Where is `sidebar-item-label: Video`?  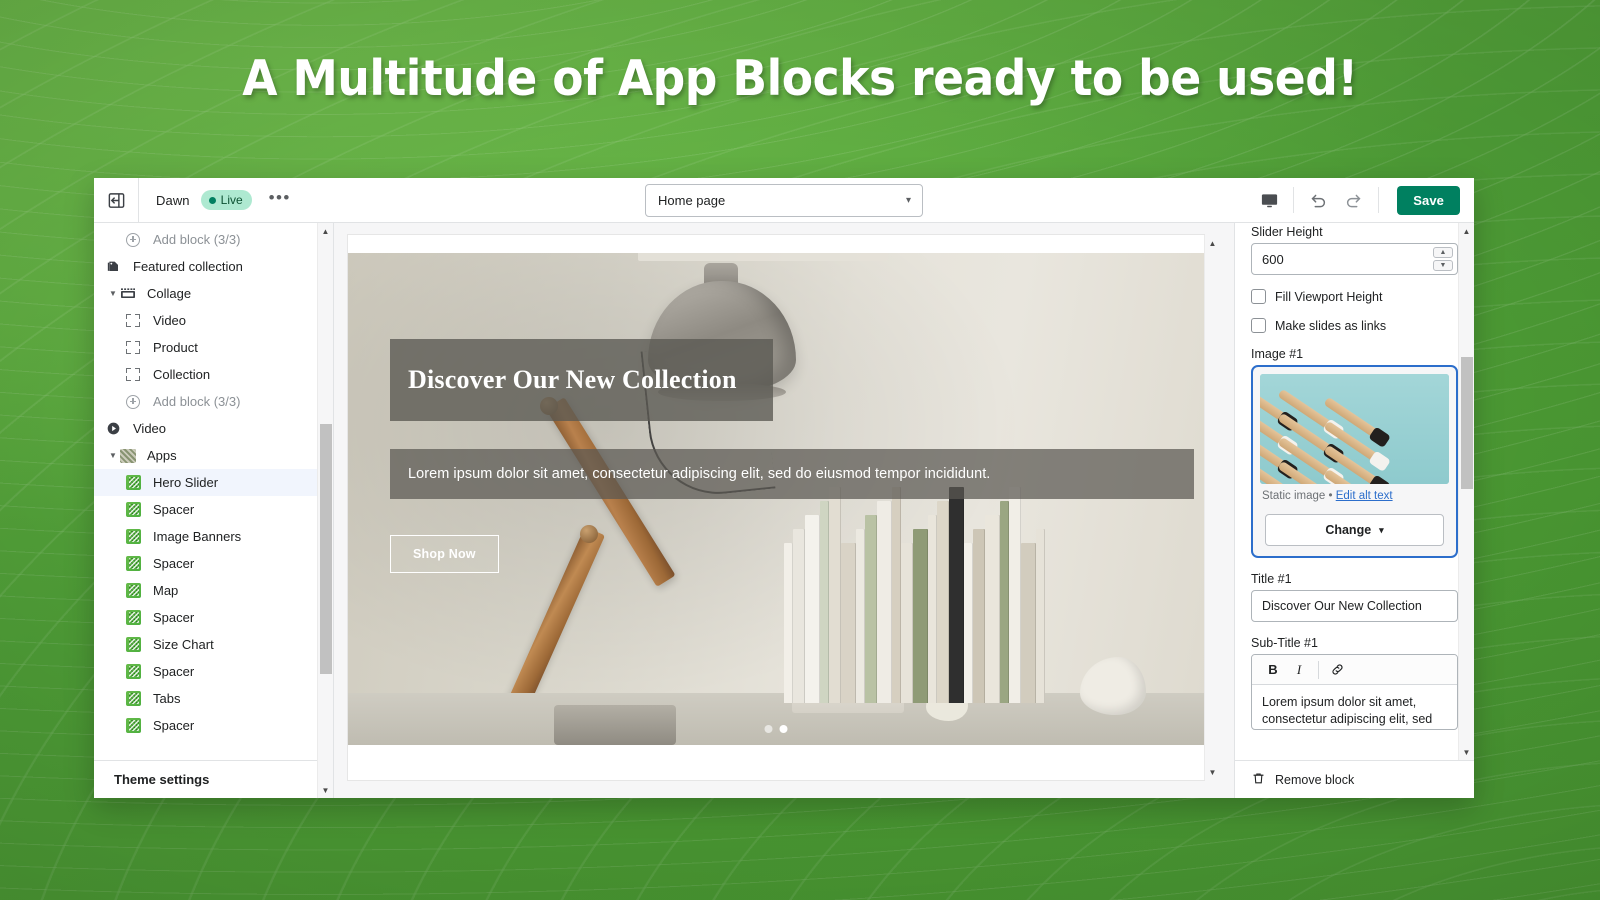
sidebar-item-label: Video is located at coordinates (170, 320).